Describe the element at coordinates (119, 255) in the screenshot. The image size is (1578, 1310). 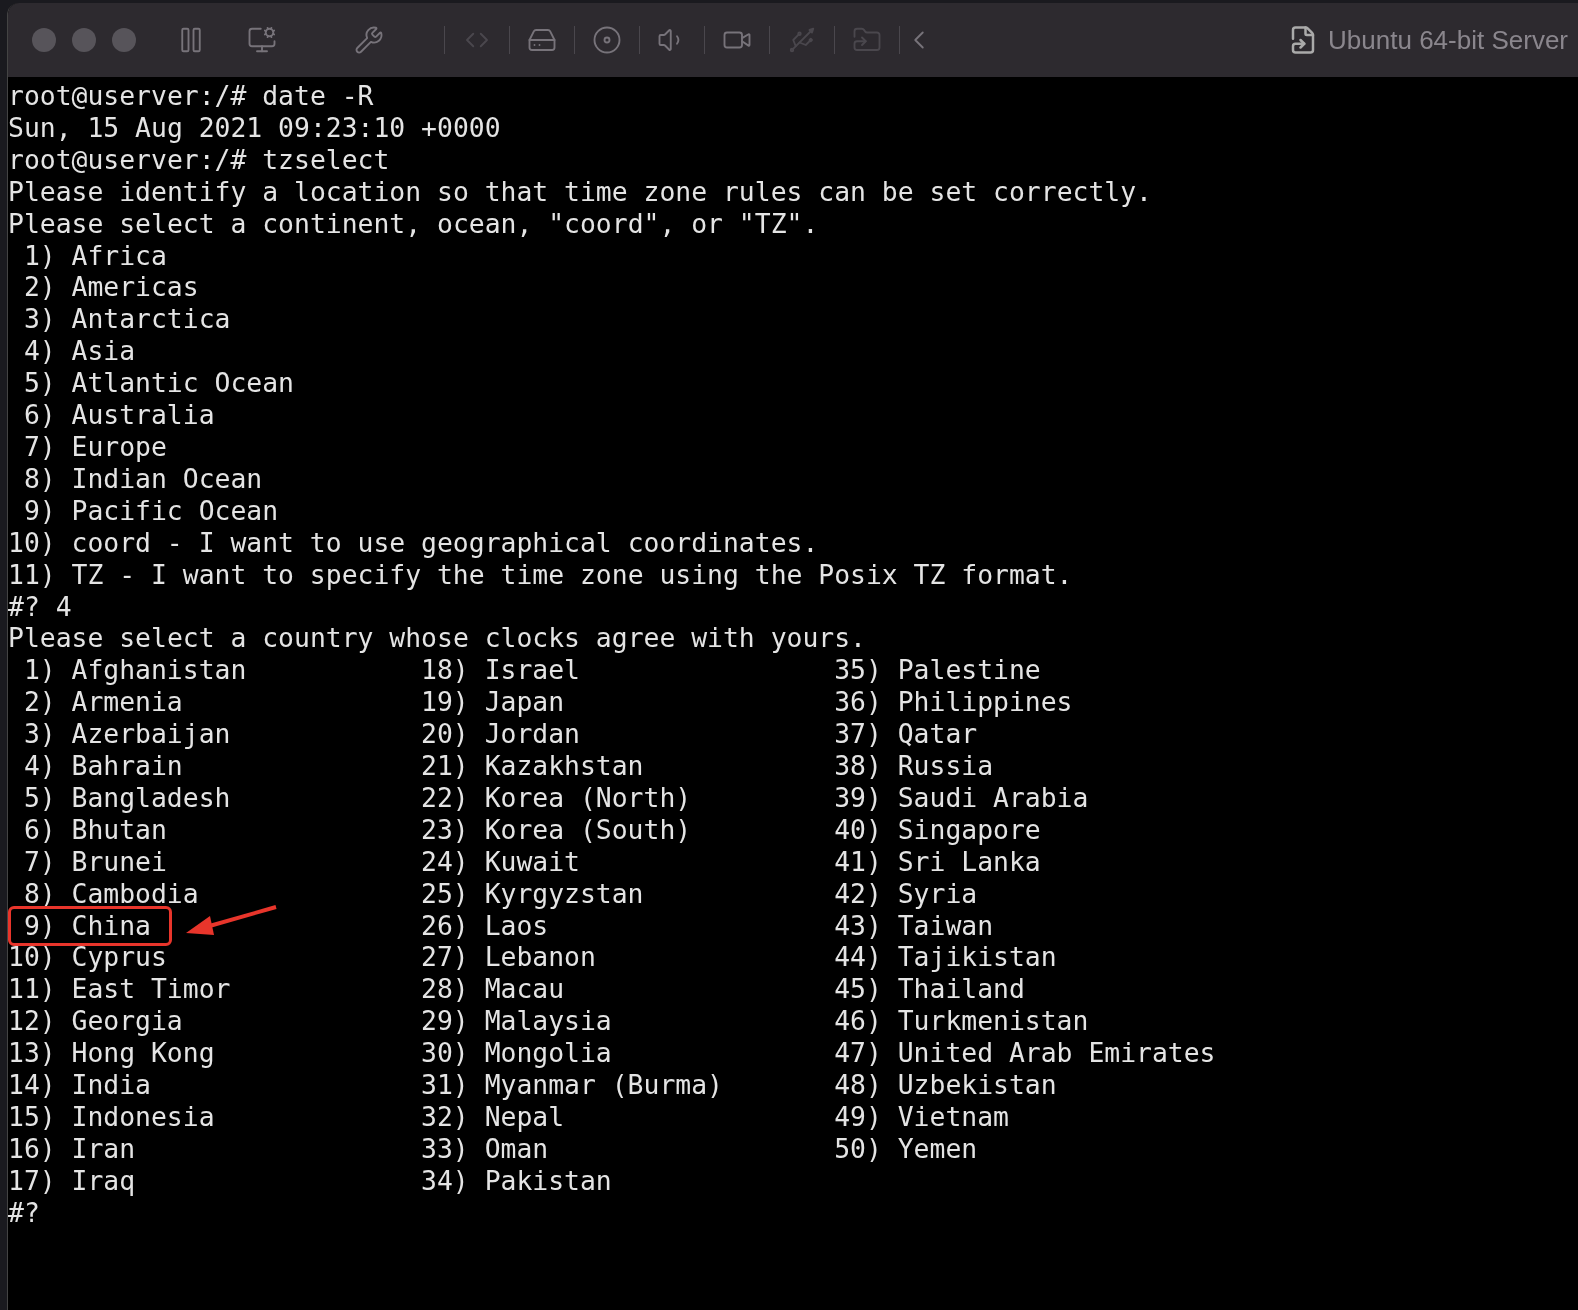
I see `option-name: Africa` at that location.